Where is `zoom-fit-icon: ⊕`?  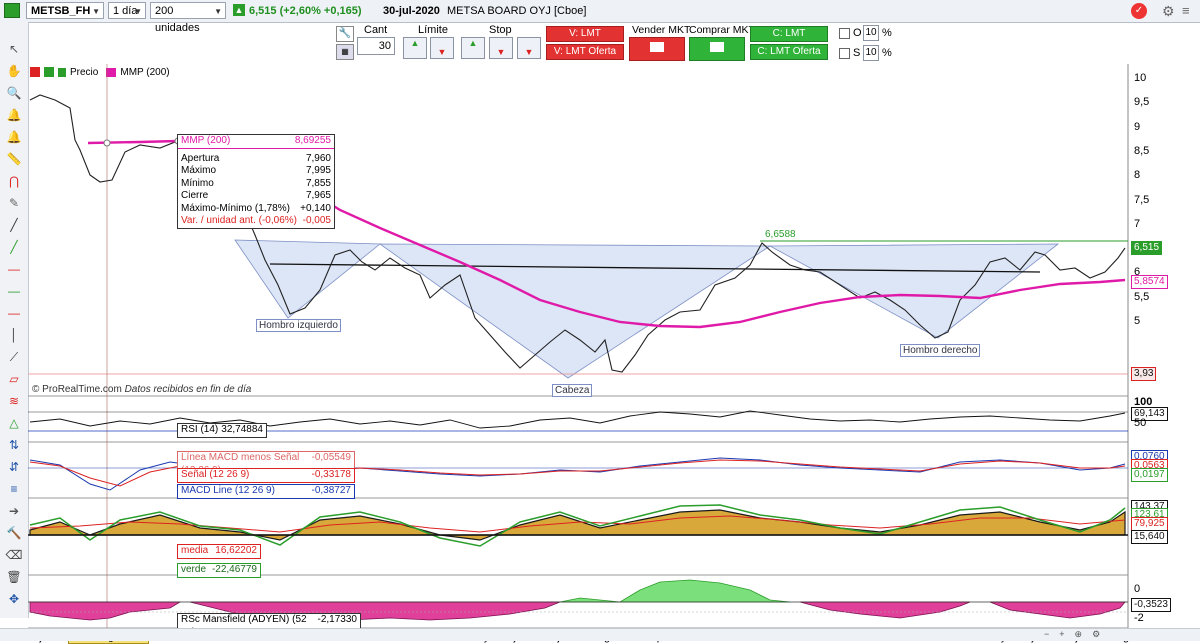
zoom-fit-icon: ⊕ is located at coordinates (1079, 634).